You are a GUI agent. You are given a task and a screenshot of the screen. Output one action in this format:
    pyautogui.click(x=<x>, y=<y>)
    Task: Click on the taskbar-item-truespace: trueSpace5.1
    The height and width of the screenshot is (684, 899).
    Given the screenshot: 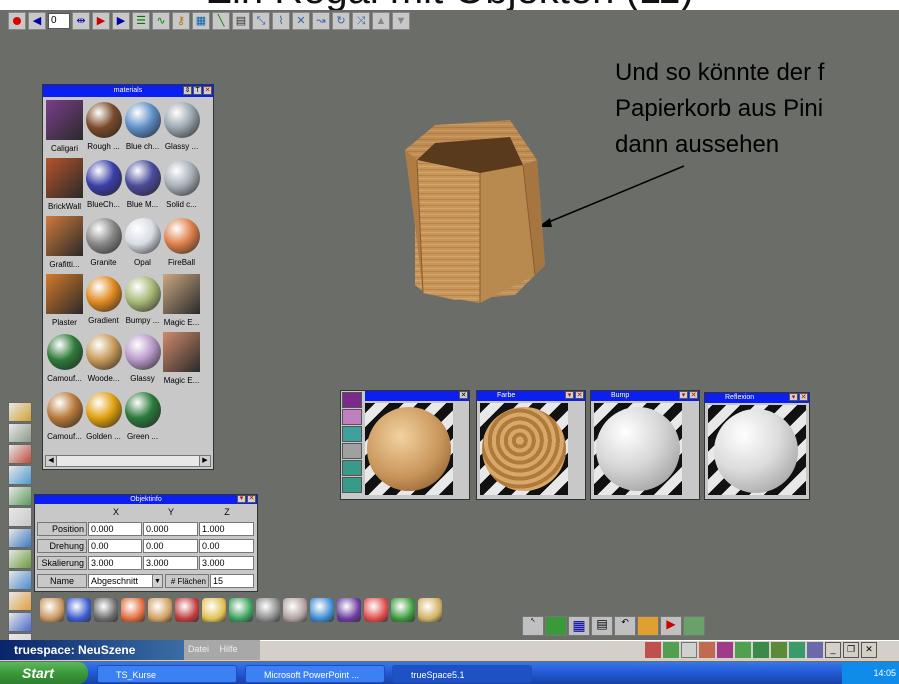 What is the action you would take?
    pyautogui.click(x=462, y=674)
    